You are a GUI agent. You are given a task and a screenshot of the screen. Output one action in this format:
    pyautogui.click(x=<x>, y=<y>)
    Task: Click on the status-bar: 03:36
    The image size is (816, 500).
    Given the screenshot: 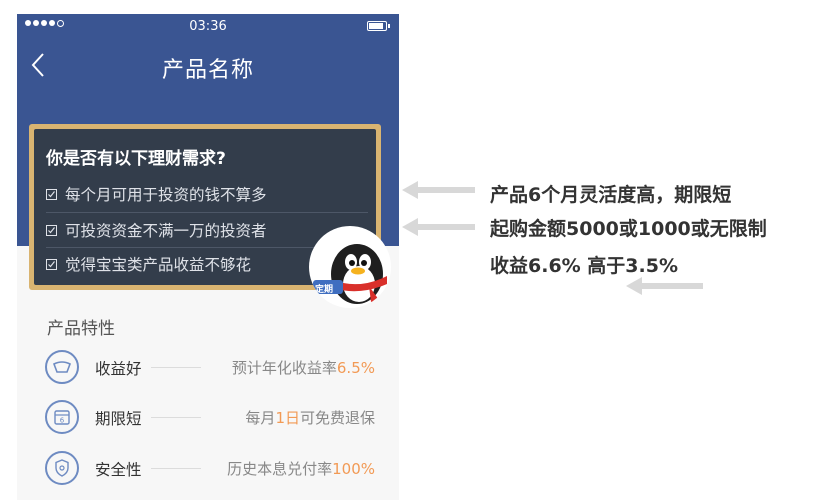 What is the action you would take?
    pyautogui.click(x=208, y=27)
    